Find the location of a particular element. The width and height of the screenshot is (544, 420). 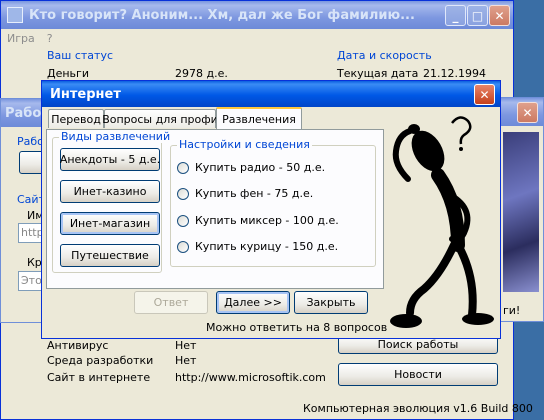

tab-entertainment: Развлечения is located at coordinates (259, 118).